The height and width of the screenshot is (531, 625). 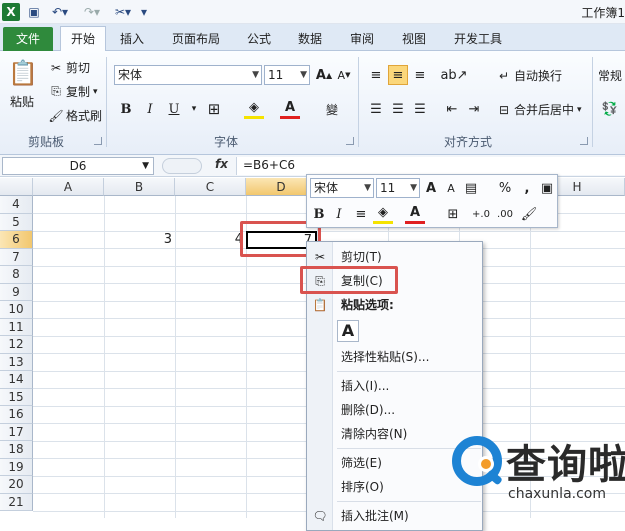 What do you see at coordinates (210, 187) in the screenshot?
I see `column-header-c: C` at bounding box center [210, 187].